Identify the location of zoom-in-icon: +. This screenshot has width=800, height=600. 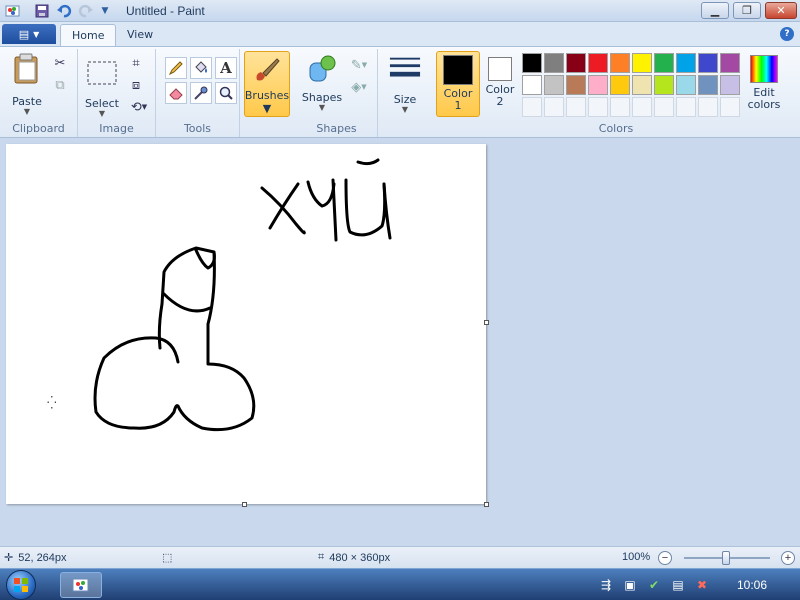
(788, 558).